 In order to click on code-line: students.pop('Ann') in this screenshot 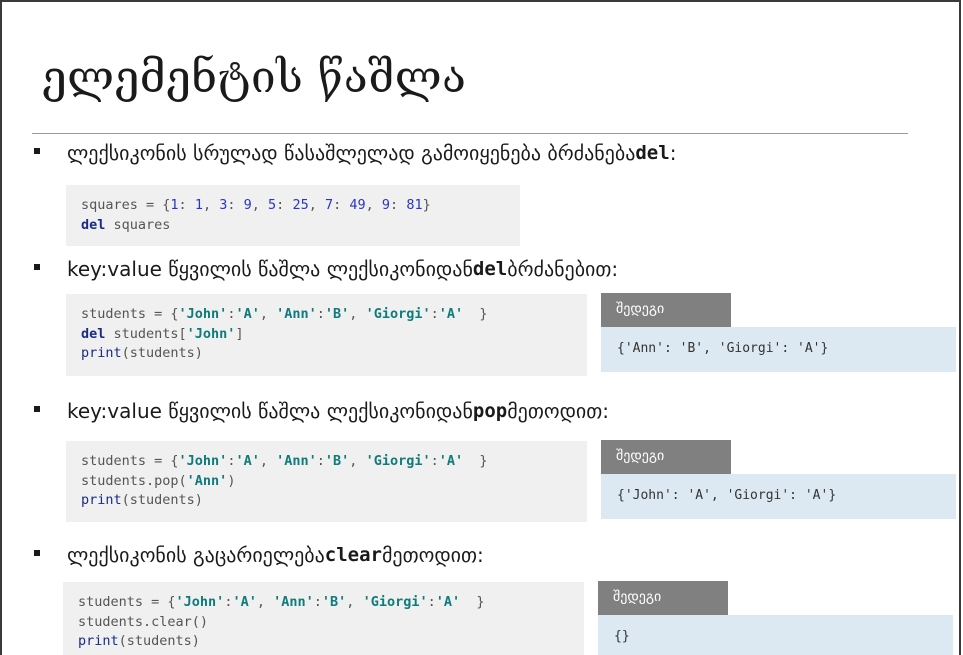, I will do `click(334, 482)`.